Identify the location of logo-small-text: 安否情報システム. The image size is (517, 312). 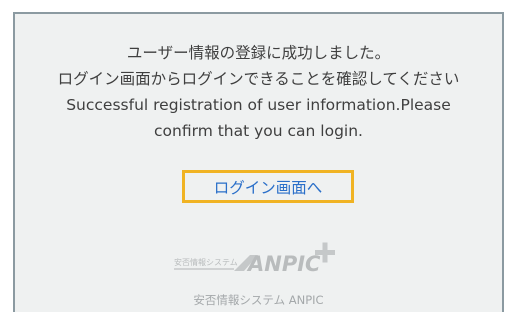
(206, 262).